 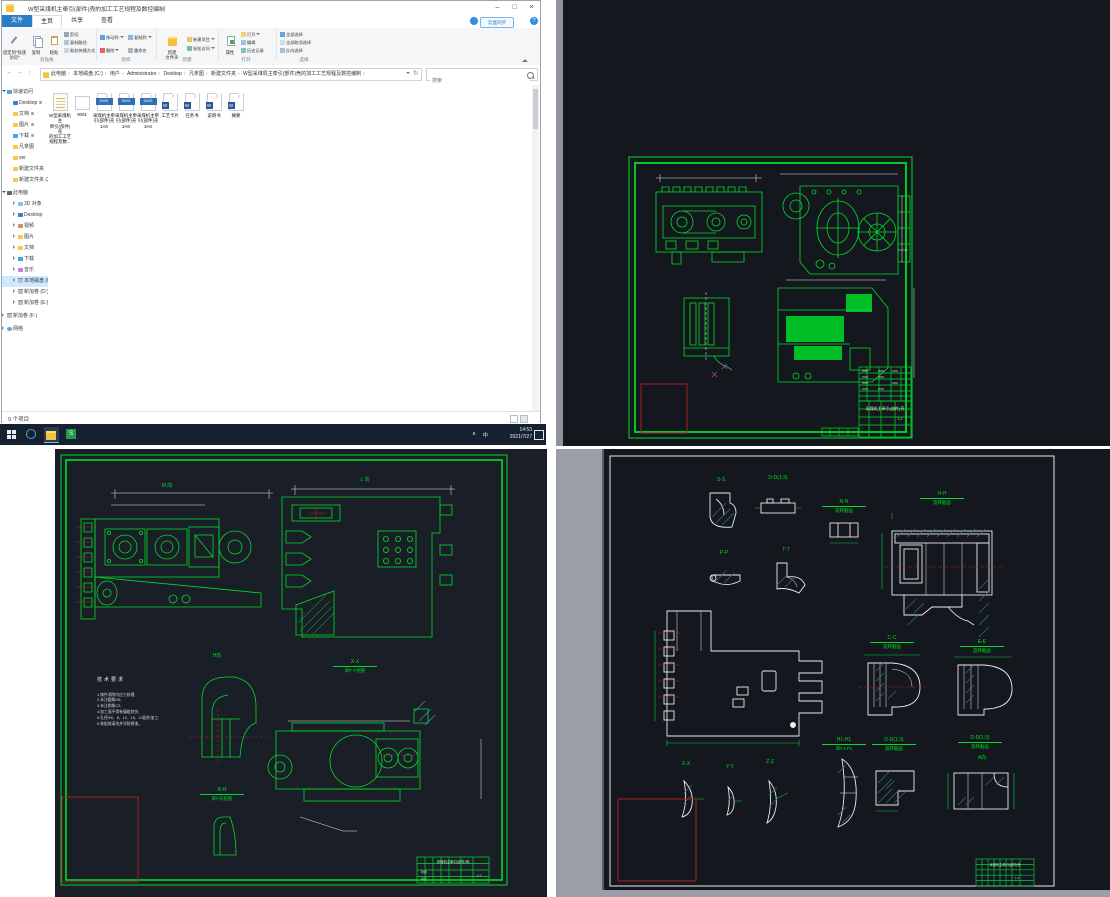 I want to click on sidebar-item-network: 网络, so click(x=24, y=329).